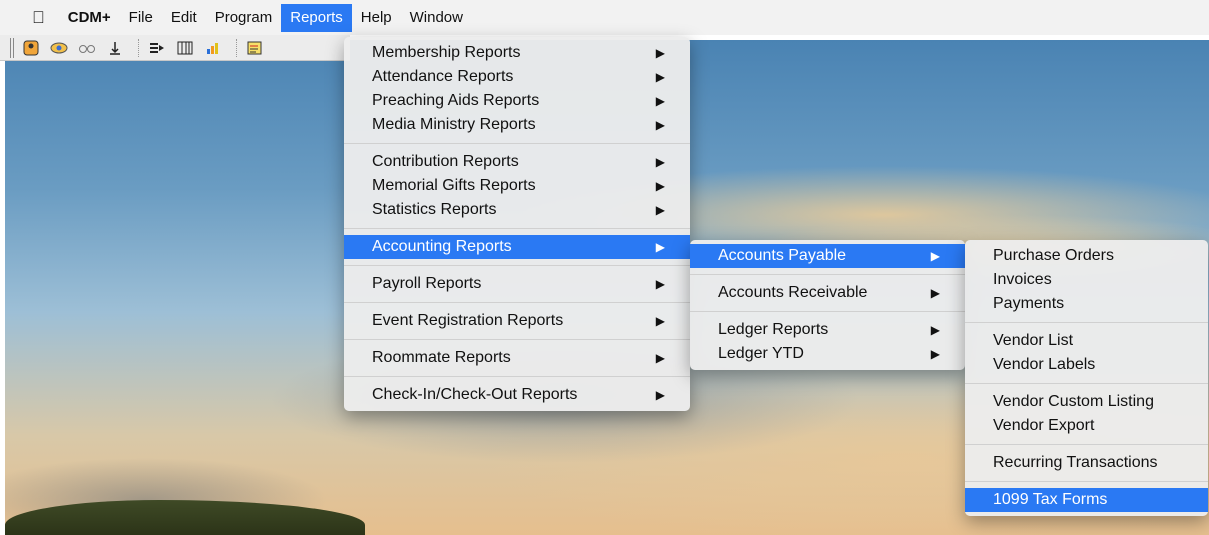  I want to click on menu-item-recurring-transactions: Recurring Transactions, so click(1086, 463).